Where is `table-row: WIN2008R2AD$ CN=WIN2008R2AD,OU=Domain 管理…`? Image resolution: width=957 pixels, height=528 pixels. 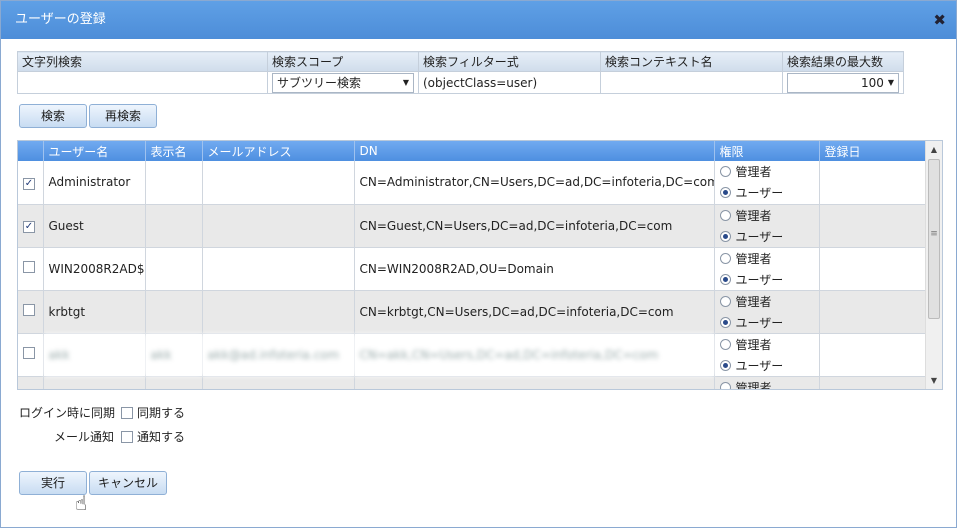 table-row: WIN2008R2AD$ CN=WIN2008R2AD,OU=Domain 管理… is located at coordinates (472, 269).